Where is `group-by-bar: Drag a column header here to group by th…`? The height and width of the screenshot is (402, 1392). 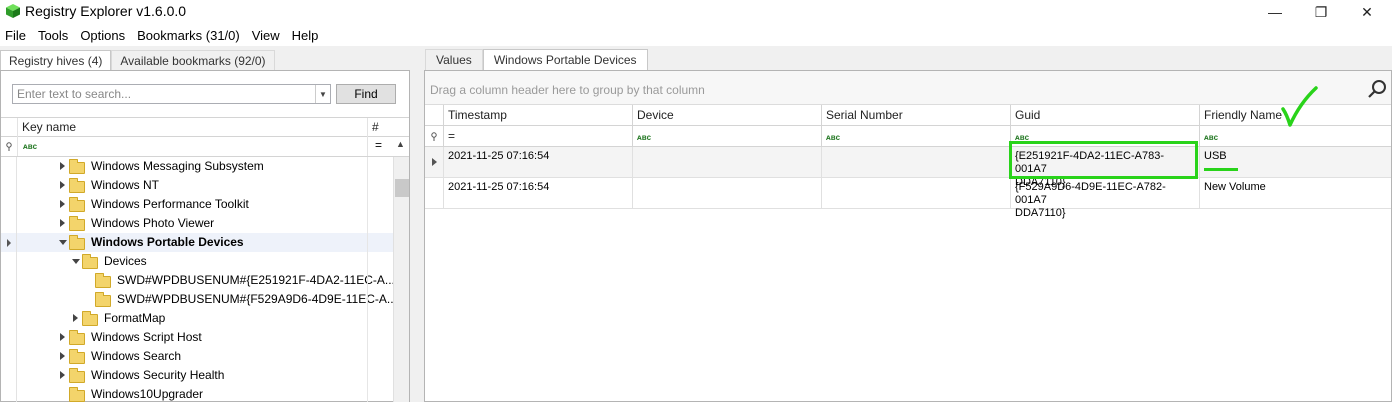 group-by-bar: Drag a column header here to group by th… is located at coordinates (908, 88).